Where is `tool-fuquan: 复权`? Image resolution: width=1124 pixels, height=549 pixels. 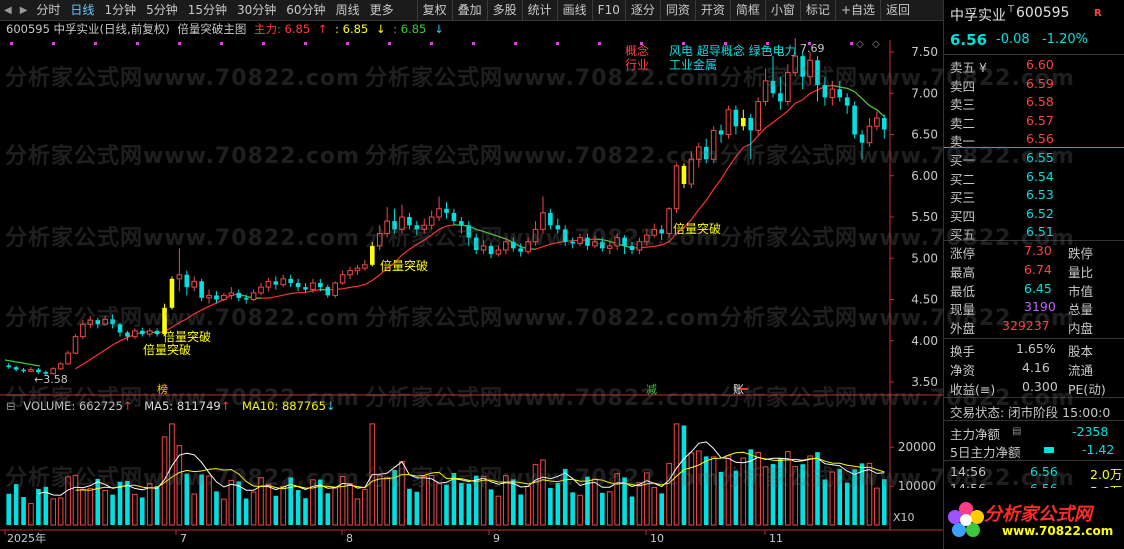 tool-fuquan: 复权 is located at coordinates (434, 10).